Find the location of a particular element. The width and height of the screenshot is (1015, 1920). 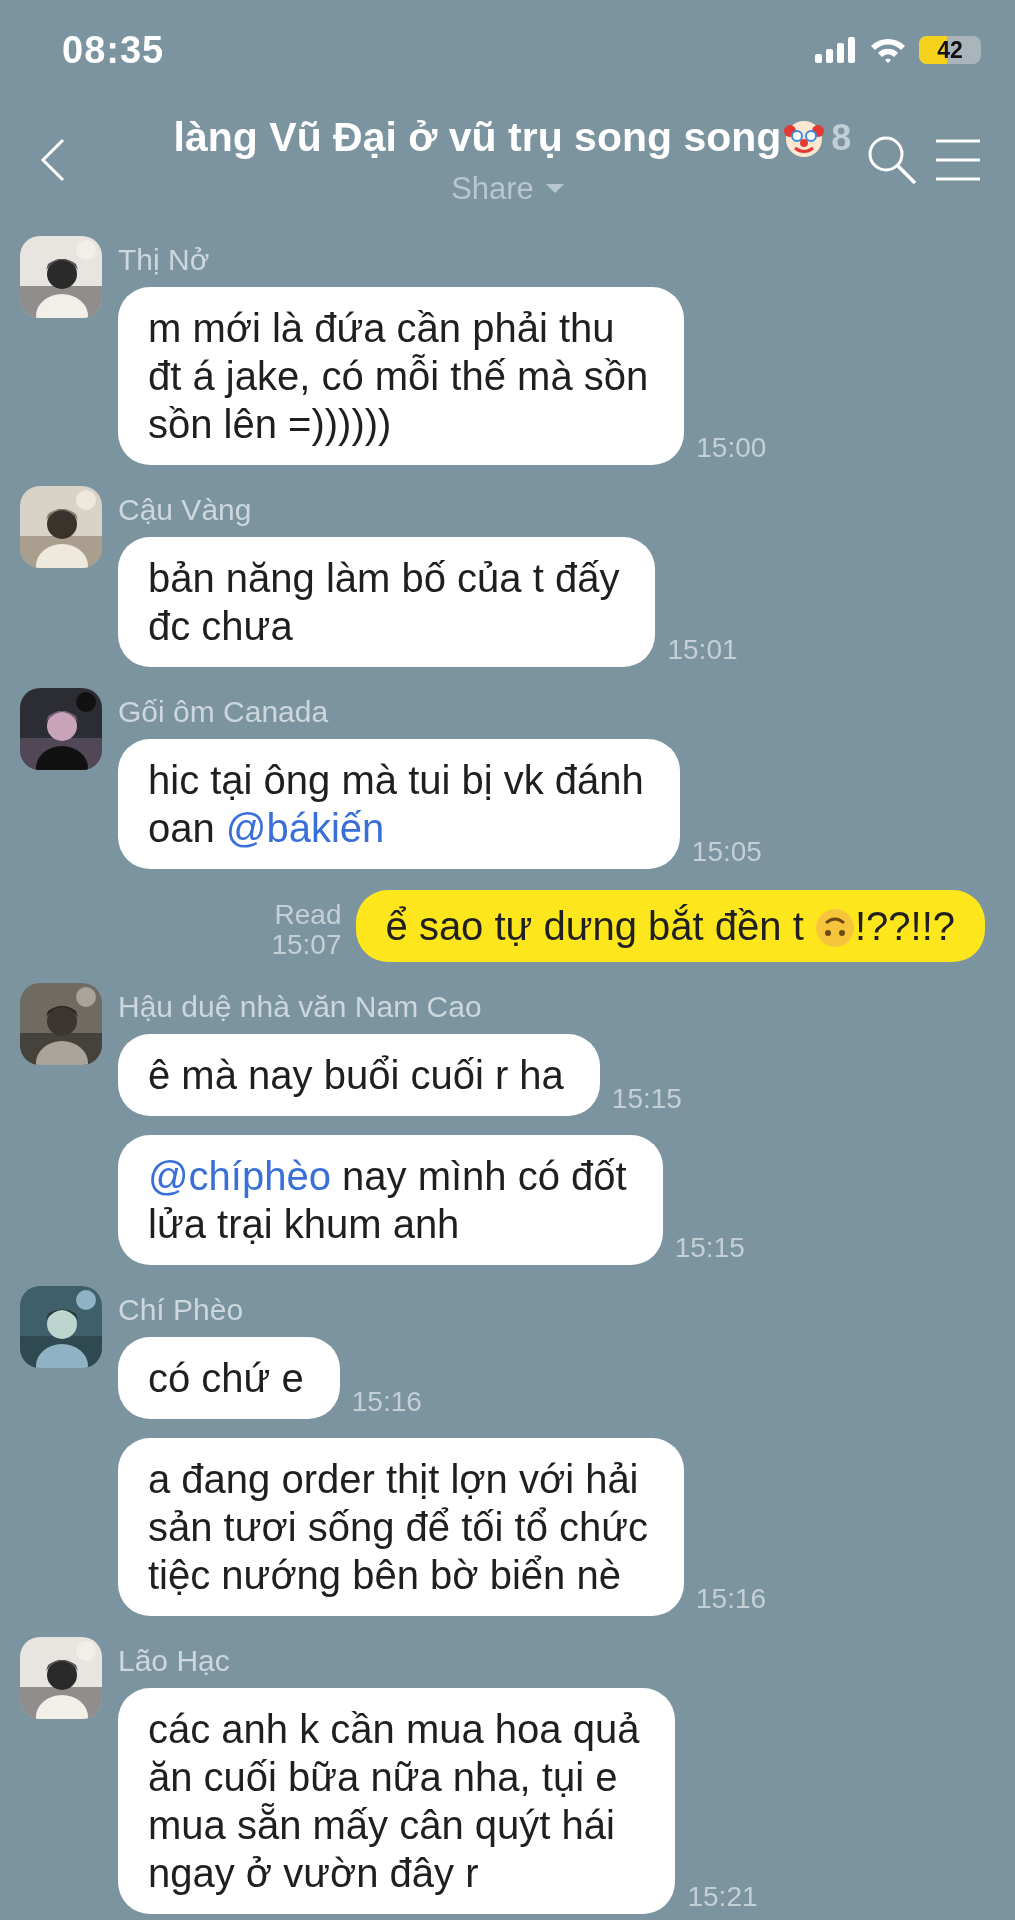

sender-name: Cậu Vàng is located at coordinates (185, 510).